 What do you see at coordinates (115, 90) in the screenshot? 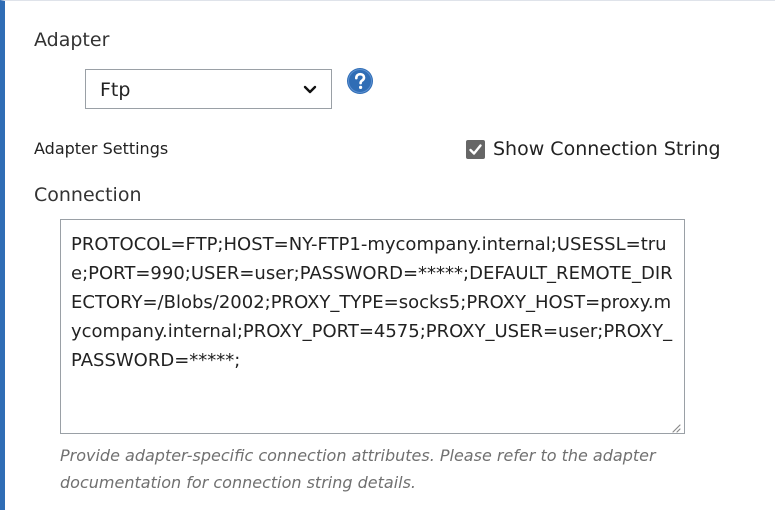
I see `adapter-select-value: Ftp` at bounding box center [115, 90].